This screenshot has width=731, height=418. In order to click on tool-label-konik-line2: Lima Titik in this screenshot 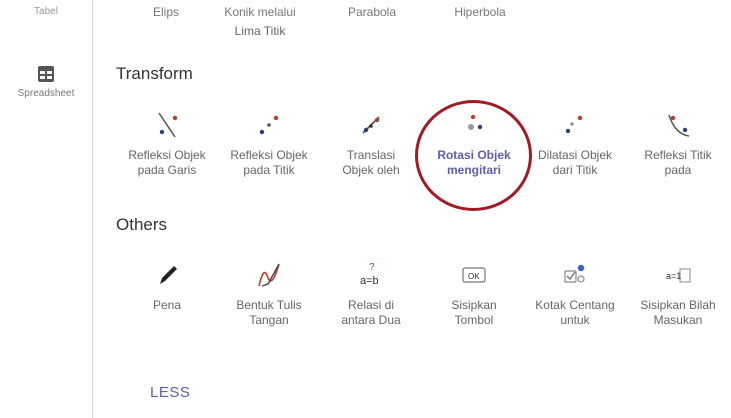, I will do `click(260, 31)`.